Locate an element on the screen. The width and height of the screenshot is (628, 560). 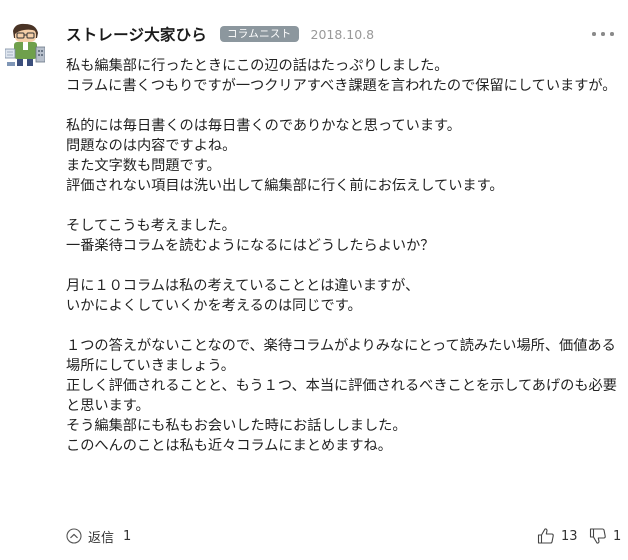
comment-line: このへんのことは私も近々コラムにまとめますね。 is located at coordinates (229, 446).